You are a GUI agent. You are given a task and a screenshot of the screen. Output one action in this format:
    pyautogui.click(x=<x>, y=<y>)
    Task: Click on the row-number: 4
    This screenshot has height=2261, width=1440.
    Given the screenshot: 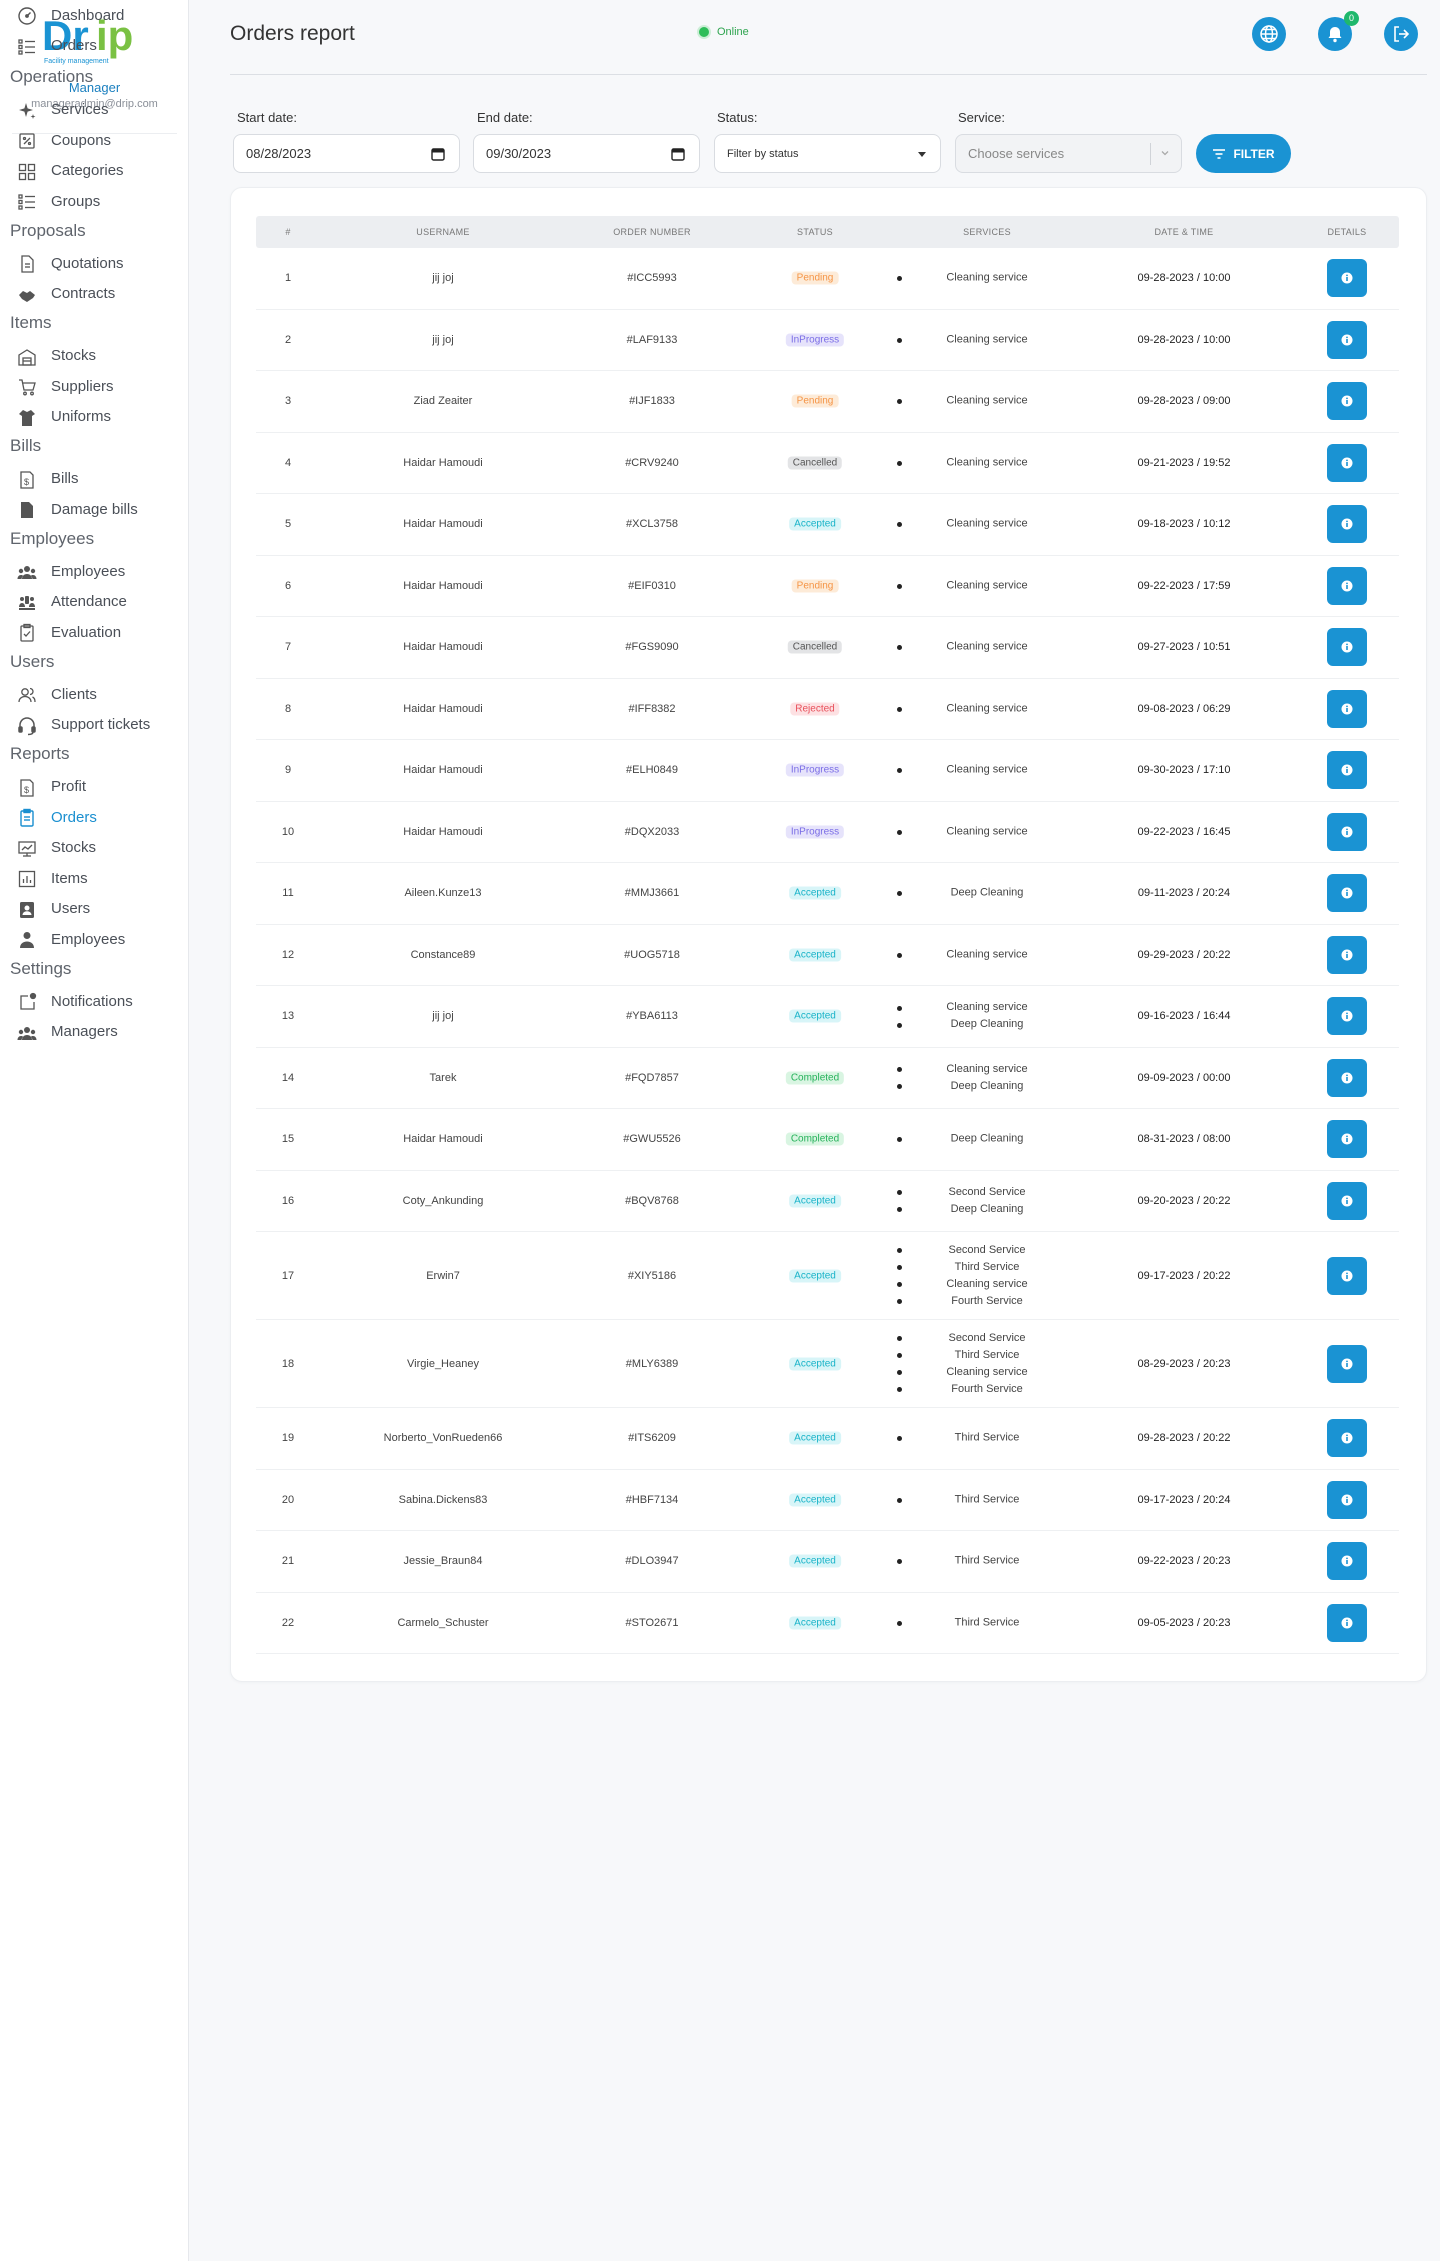 What is the action you would take?
    pyautogui.click(x=288, y=462)
    